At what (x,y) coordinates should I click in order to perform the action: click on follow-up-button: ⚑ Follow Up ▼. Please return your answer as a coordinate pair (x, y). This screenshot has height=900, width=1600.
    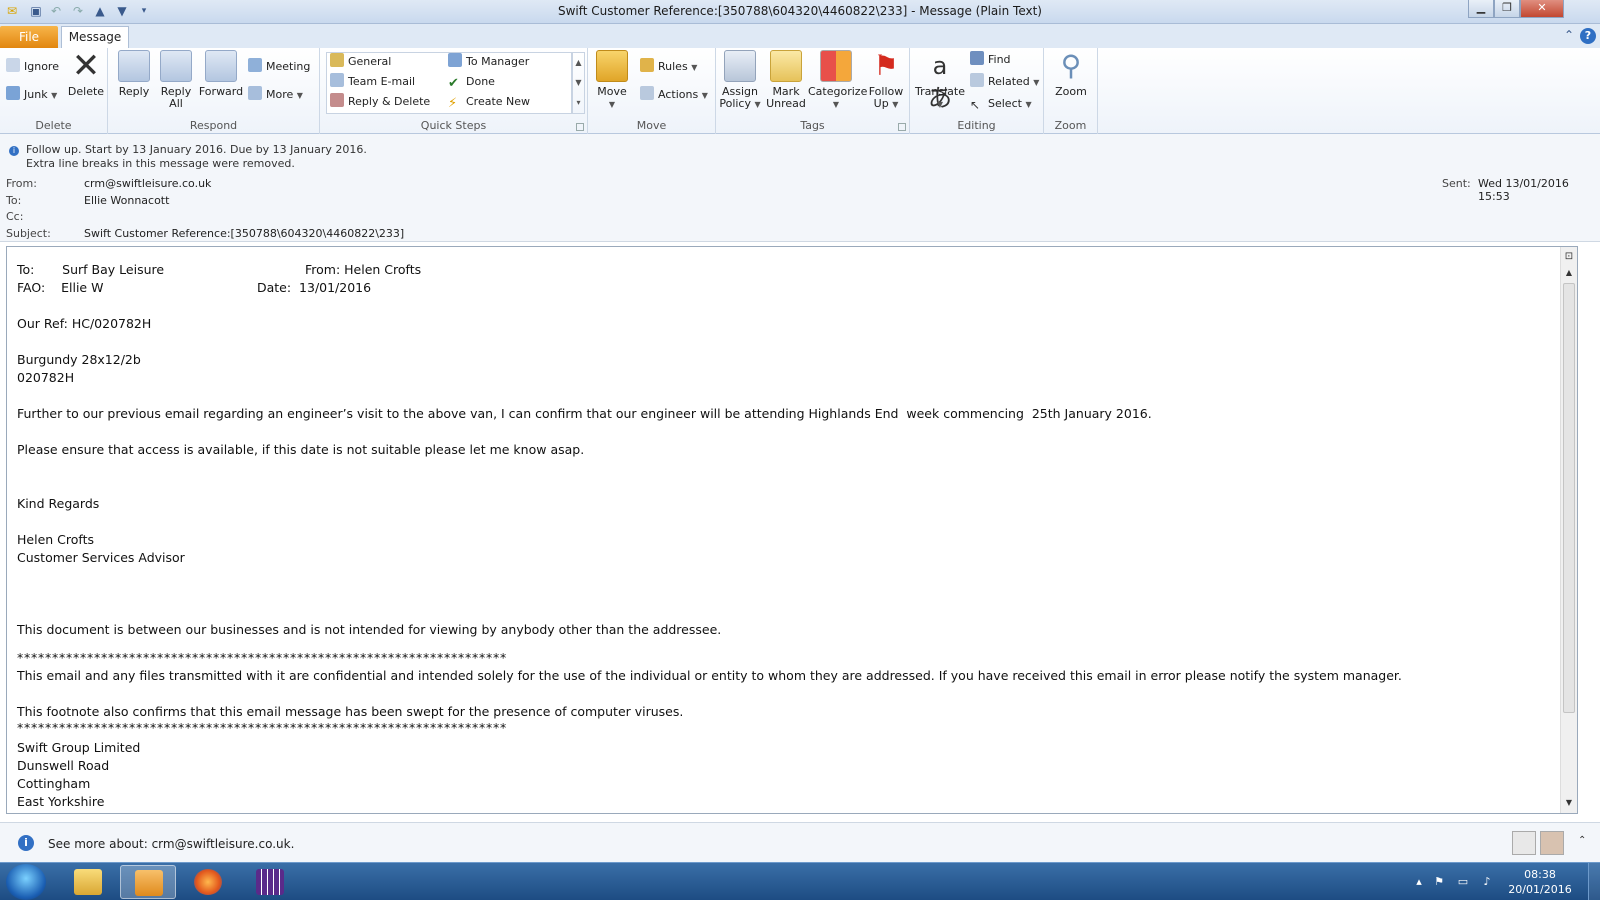
    Looking at the image, I should click on (886, 80).